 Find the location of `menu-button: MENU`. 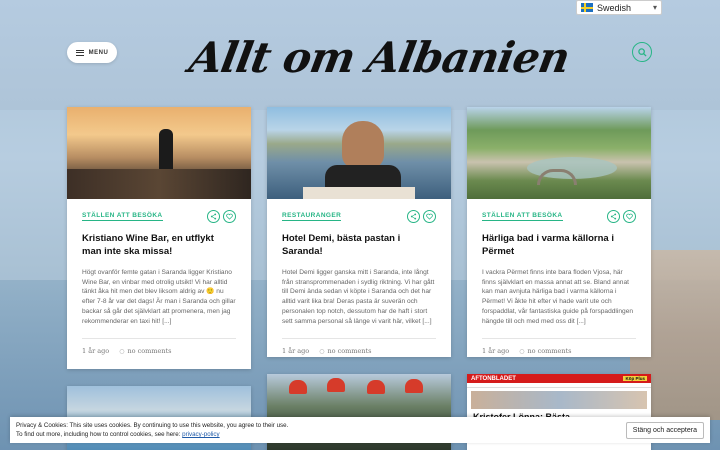

menu-button: MENU is located at coordinates (92, 52).